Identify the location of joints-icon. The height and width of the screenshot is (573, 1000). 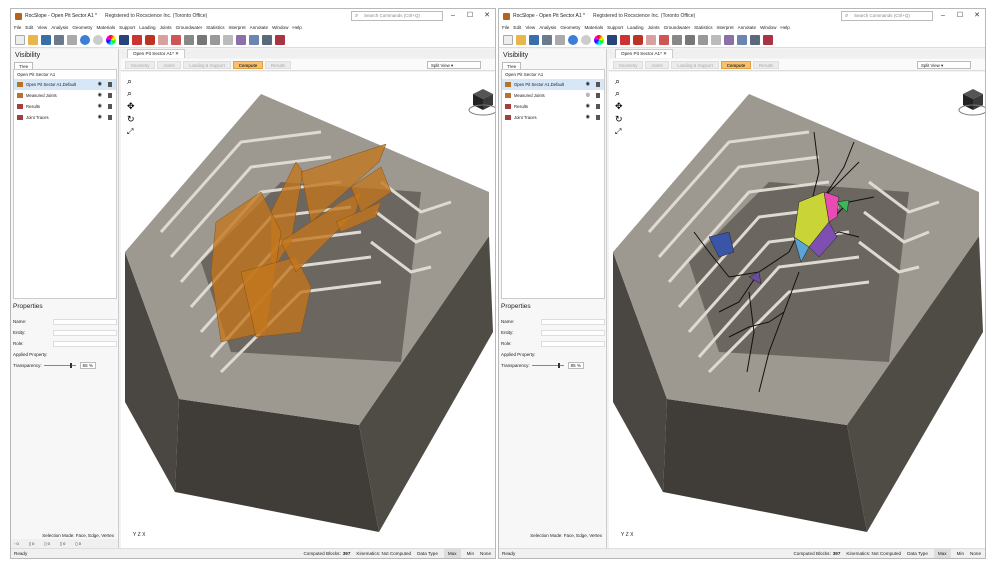
(677, 39).